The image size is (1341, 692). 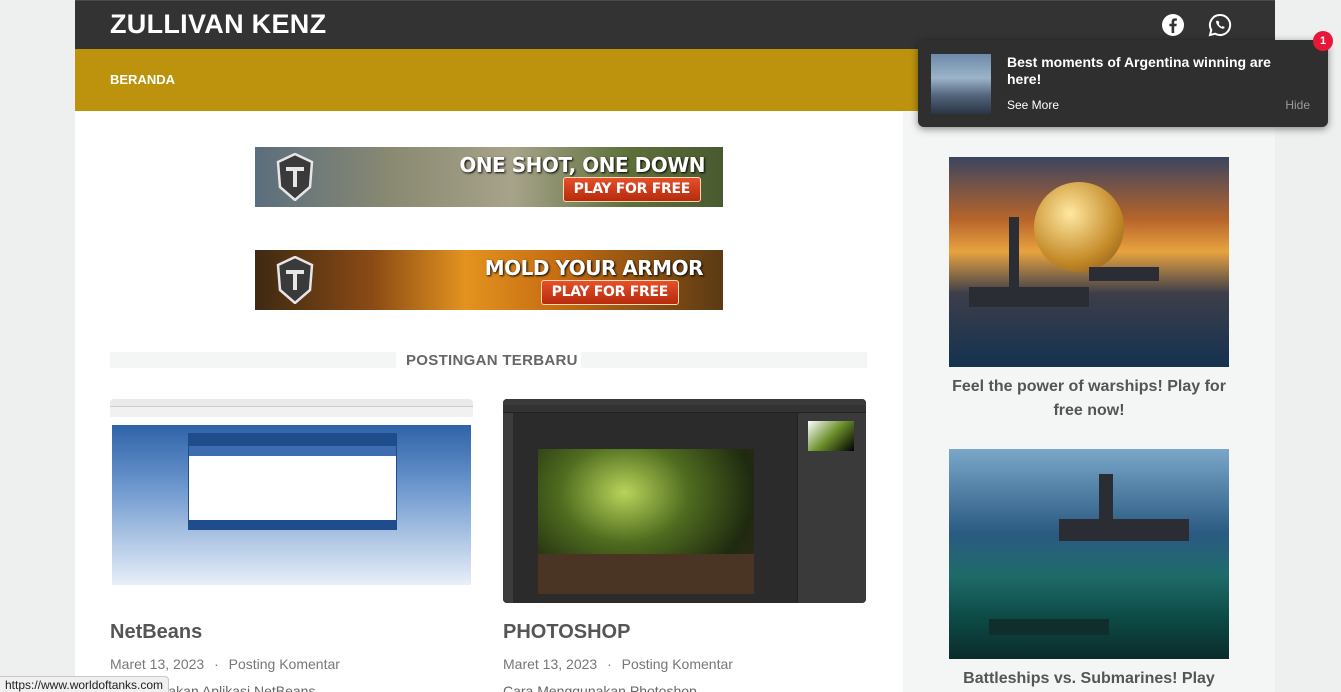 What do you see at coordinates (1323, 41) in the screenshot?
I see `notification-badge: 1` at bounding box center [1323, 41].